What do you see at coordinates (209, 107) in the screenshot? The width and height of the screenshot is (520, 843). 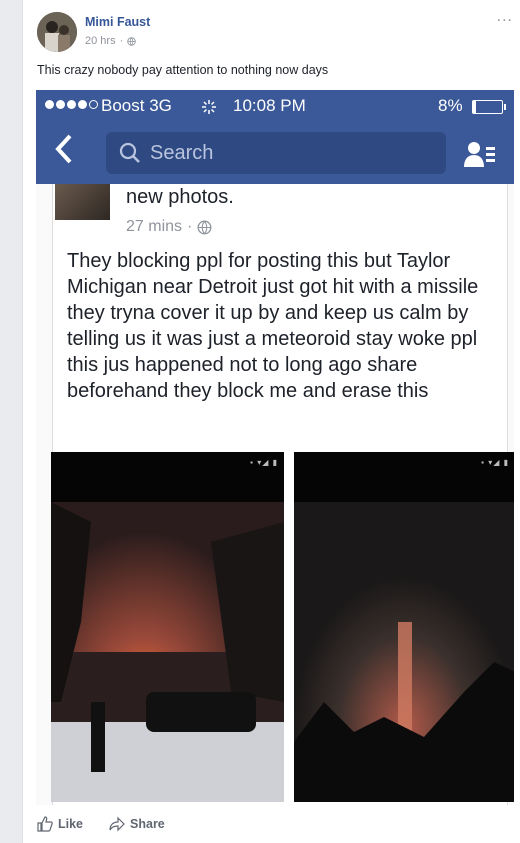 I see `loading-icon` at bounding box center [209, 107].